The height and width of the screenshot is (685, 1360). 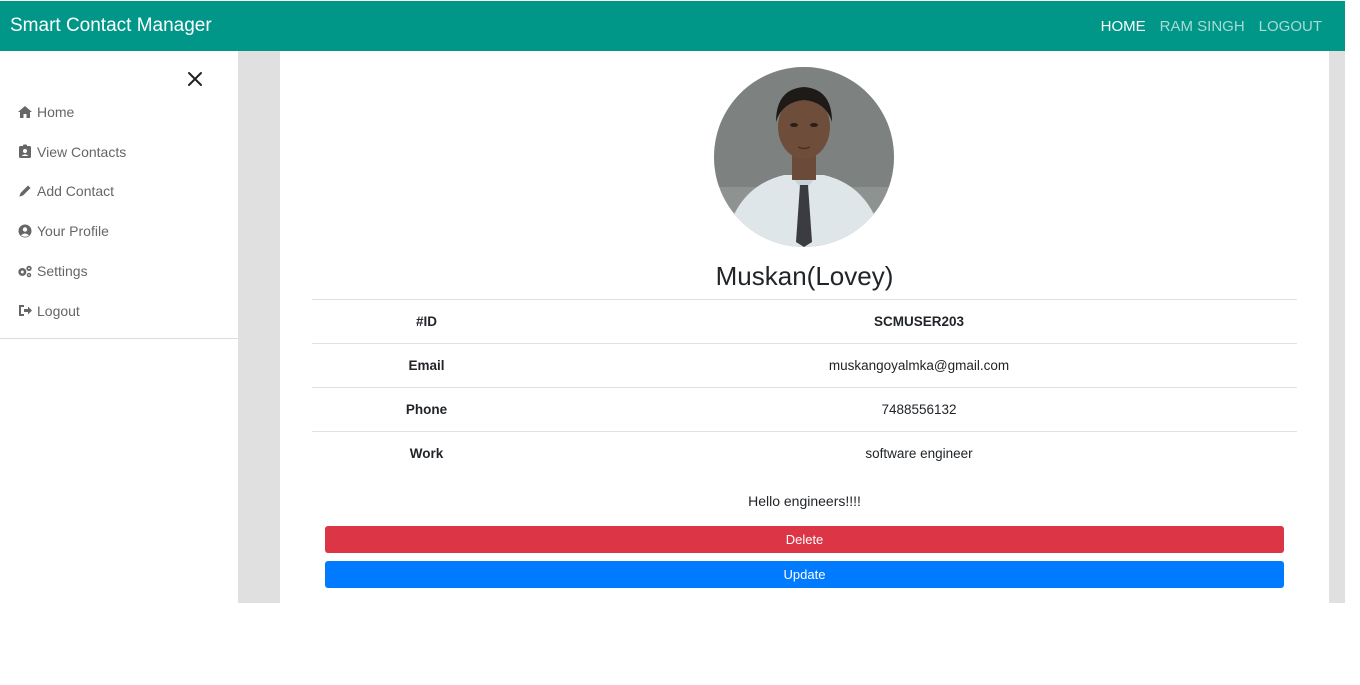 I want to click on contact-name: Muskan(Lovey), so click(x=804, y=276).